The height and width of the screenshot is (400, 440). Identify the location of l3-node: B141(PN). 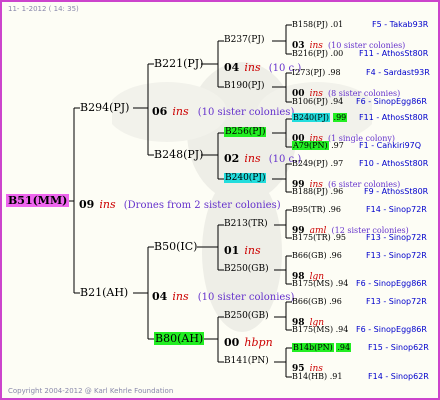
(246, 361).